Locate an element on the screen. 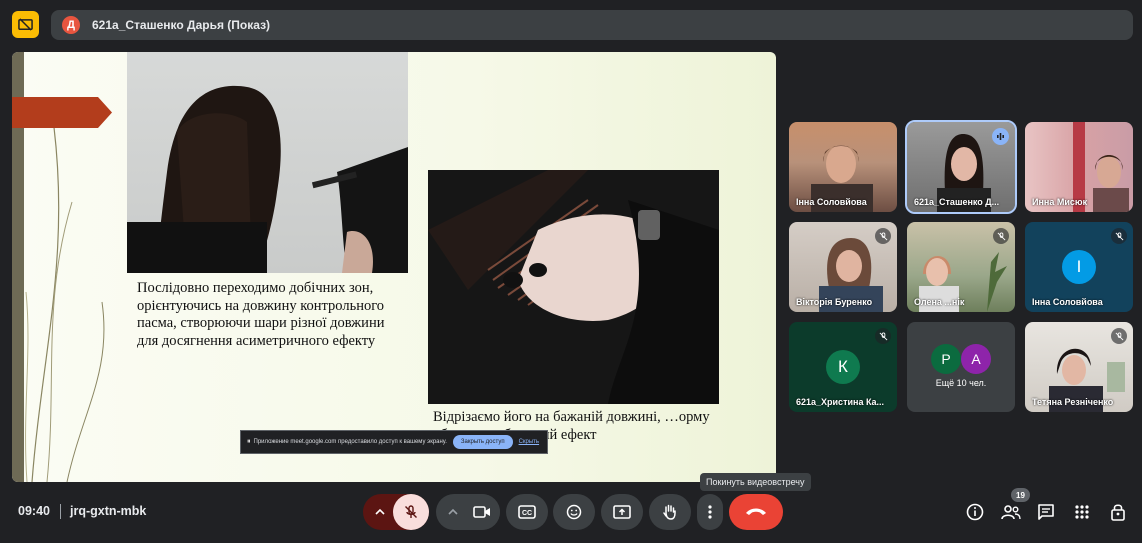  closed-captions-icon: CC is located at coordinates (527, 512).